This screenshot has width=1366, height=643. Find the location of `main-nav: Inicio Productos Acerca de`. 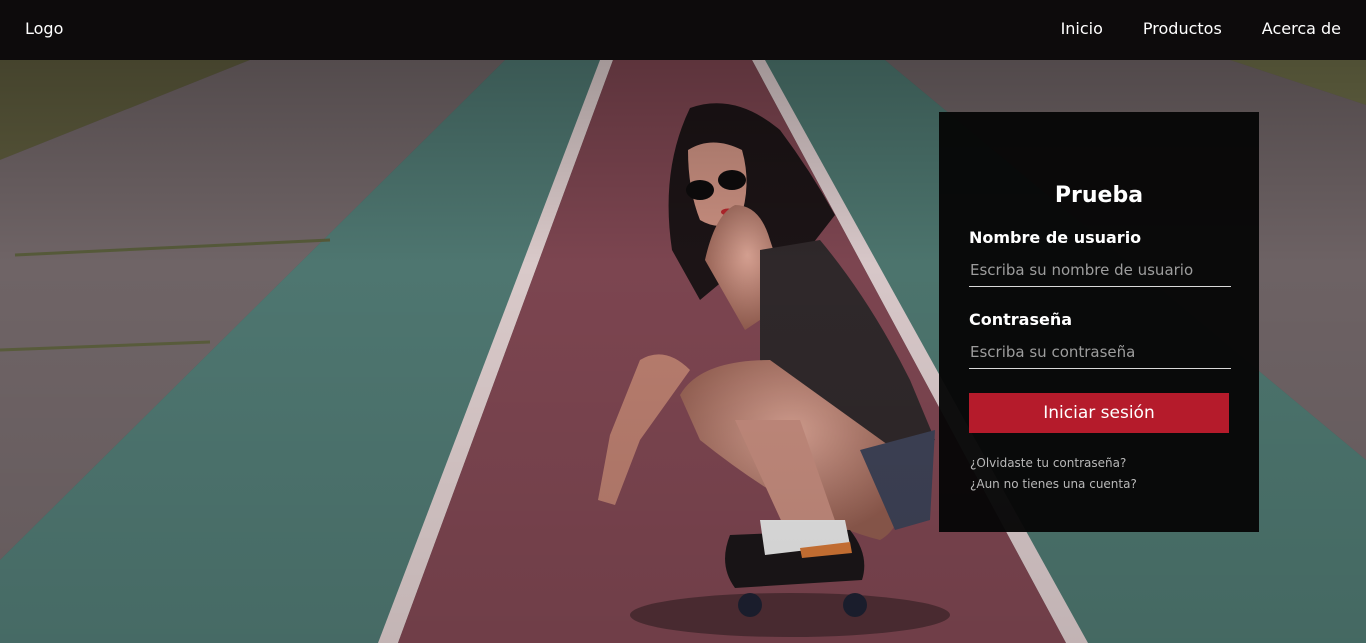

main-nav: Inicio Productos Acerca de is located at coordinates (1201, 29).